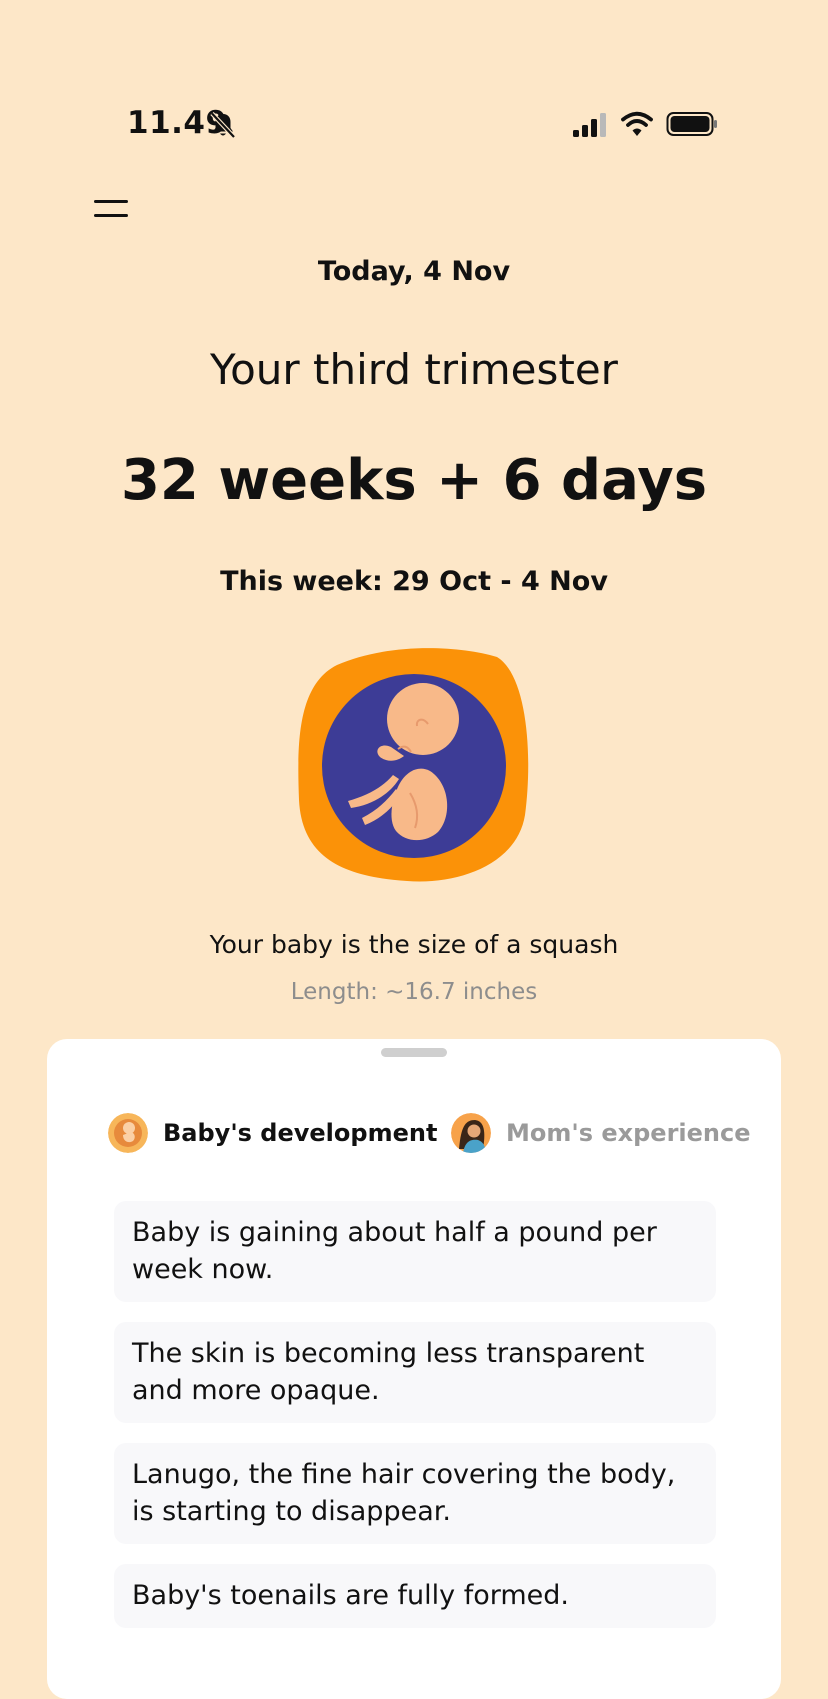  Describe the element at coordinates (223, 125) in the screenshot. I see `bell-slash-icon` at that location.